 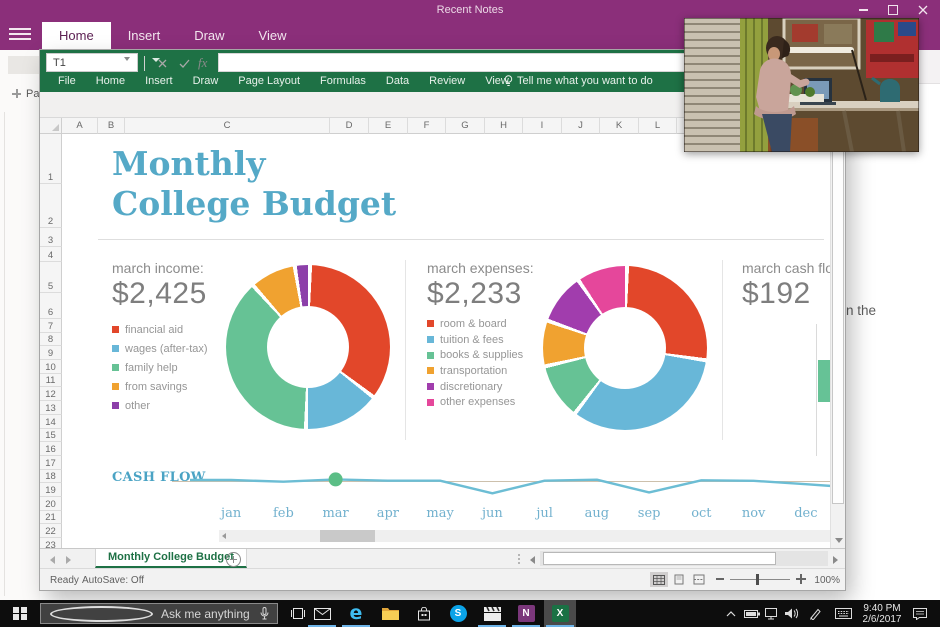 I want to click on cancel-icon, so click(x=162, y=63).